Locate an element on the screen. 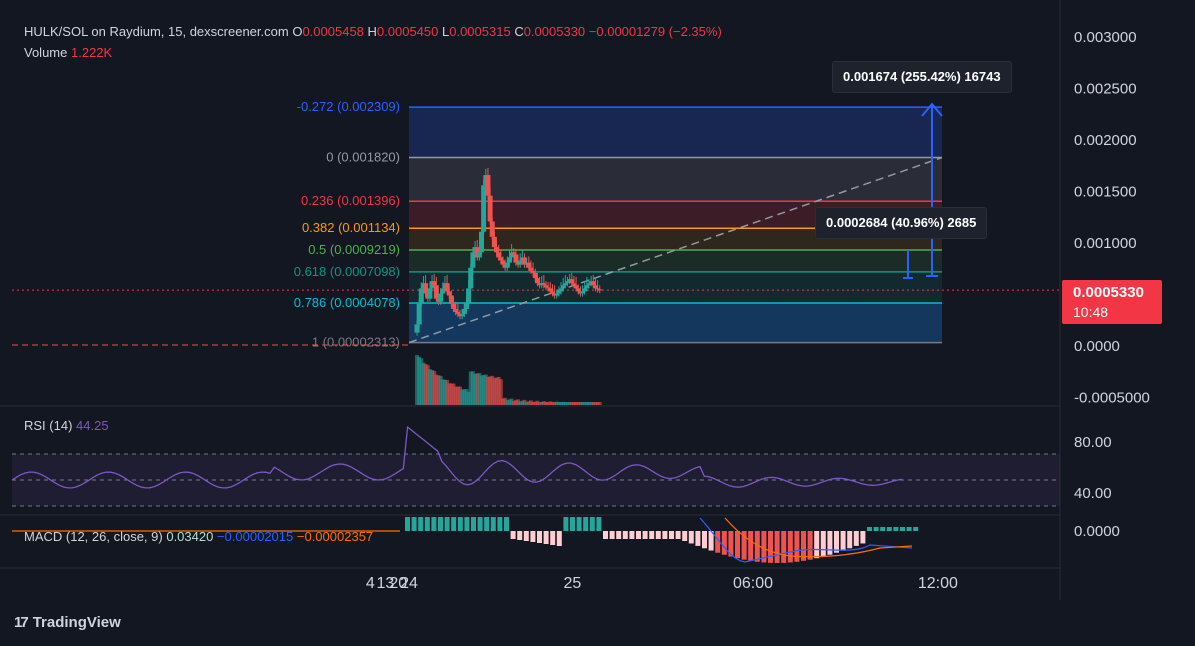 The image size is (1195, 646). symbol-title: HULK/SOL on Raydium, 15, dexscreener.com is located at coordinates (156, 31).